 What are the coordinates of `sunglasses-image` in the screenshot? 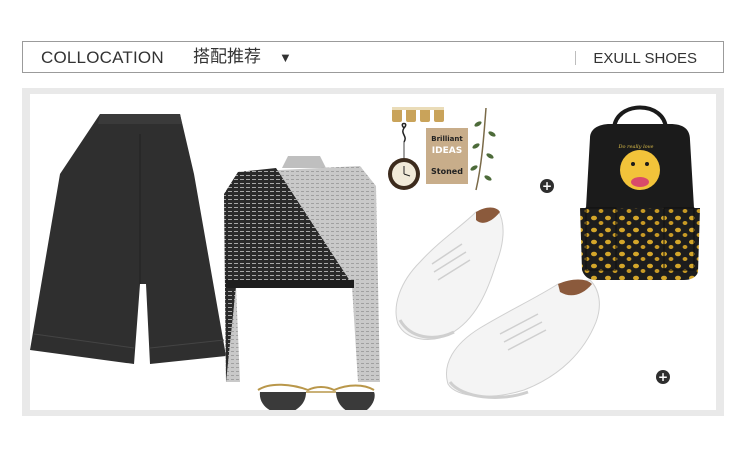 It's located at (316, 396).